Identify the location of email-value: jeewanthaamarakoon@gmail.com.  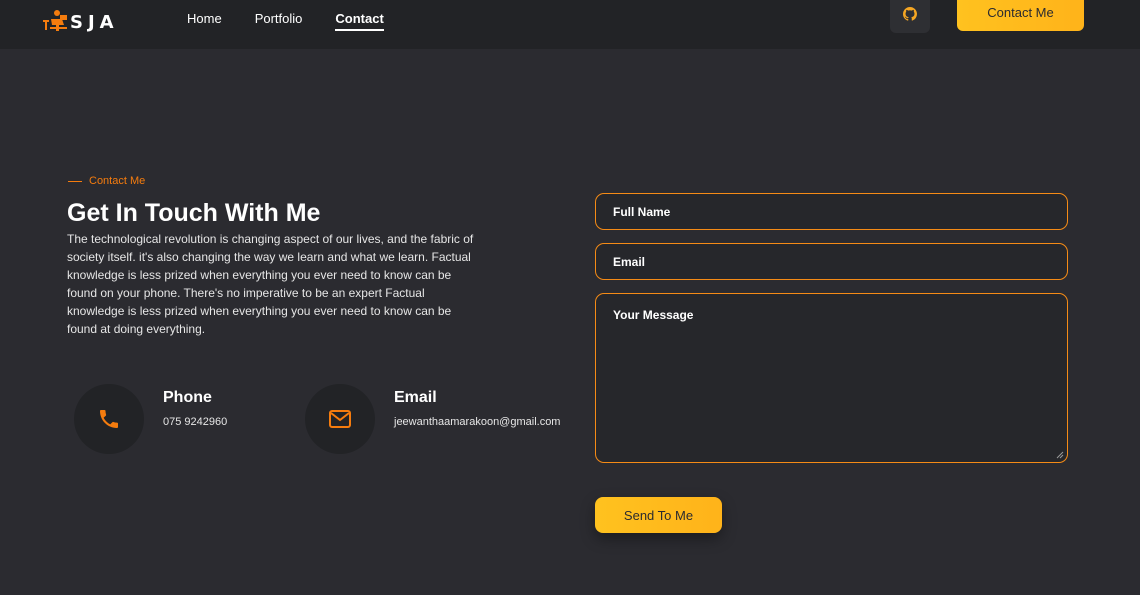
(477, 422).